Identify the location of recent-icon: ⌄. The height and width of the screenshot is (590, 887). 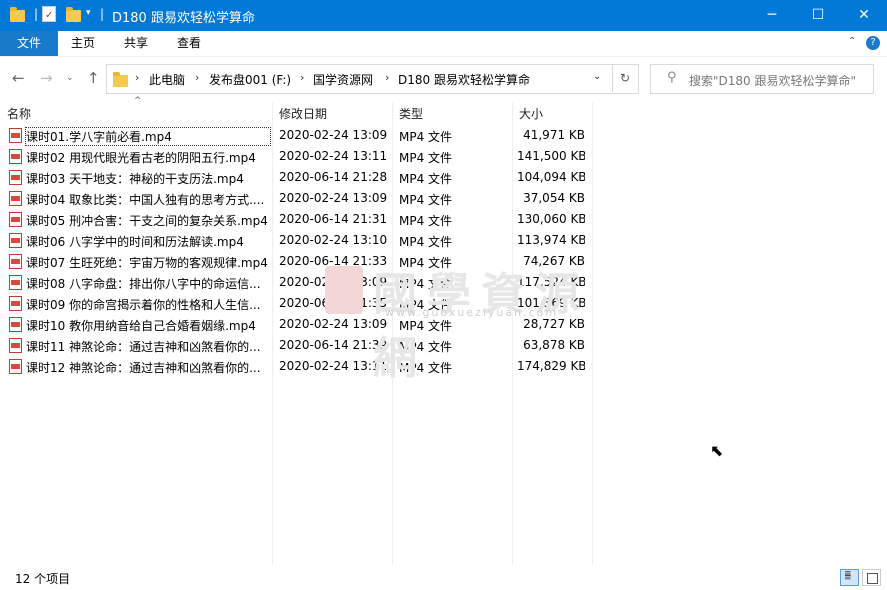
(70, 78).